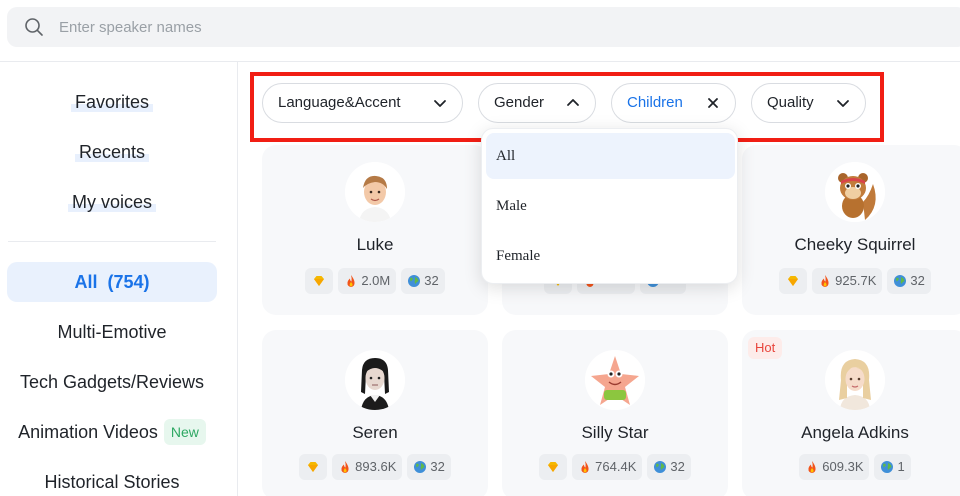  I want to click on sidebar-item-my-voices: My voices, so click(112, 202).